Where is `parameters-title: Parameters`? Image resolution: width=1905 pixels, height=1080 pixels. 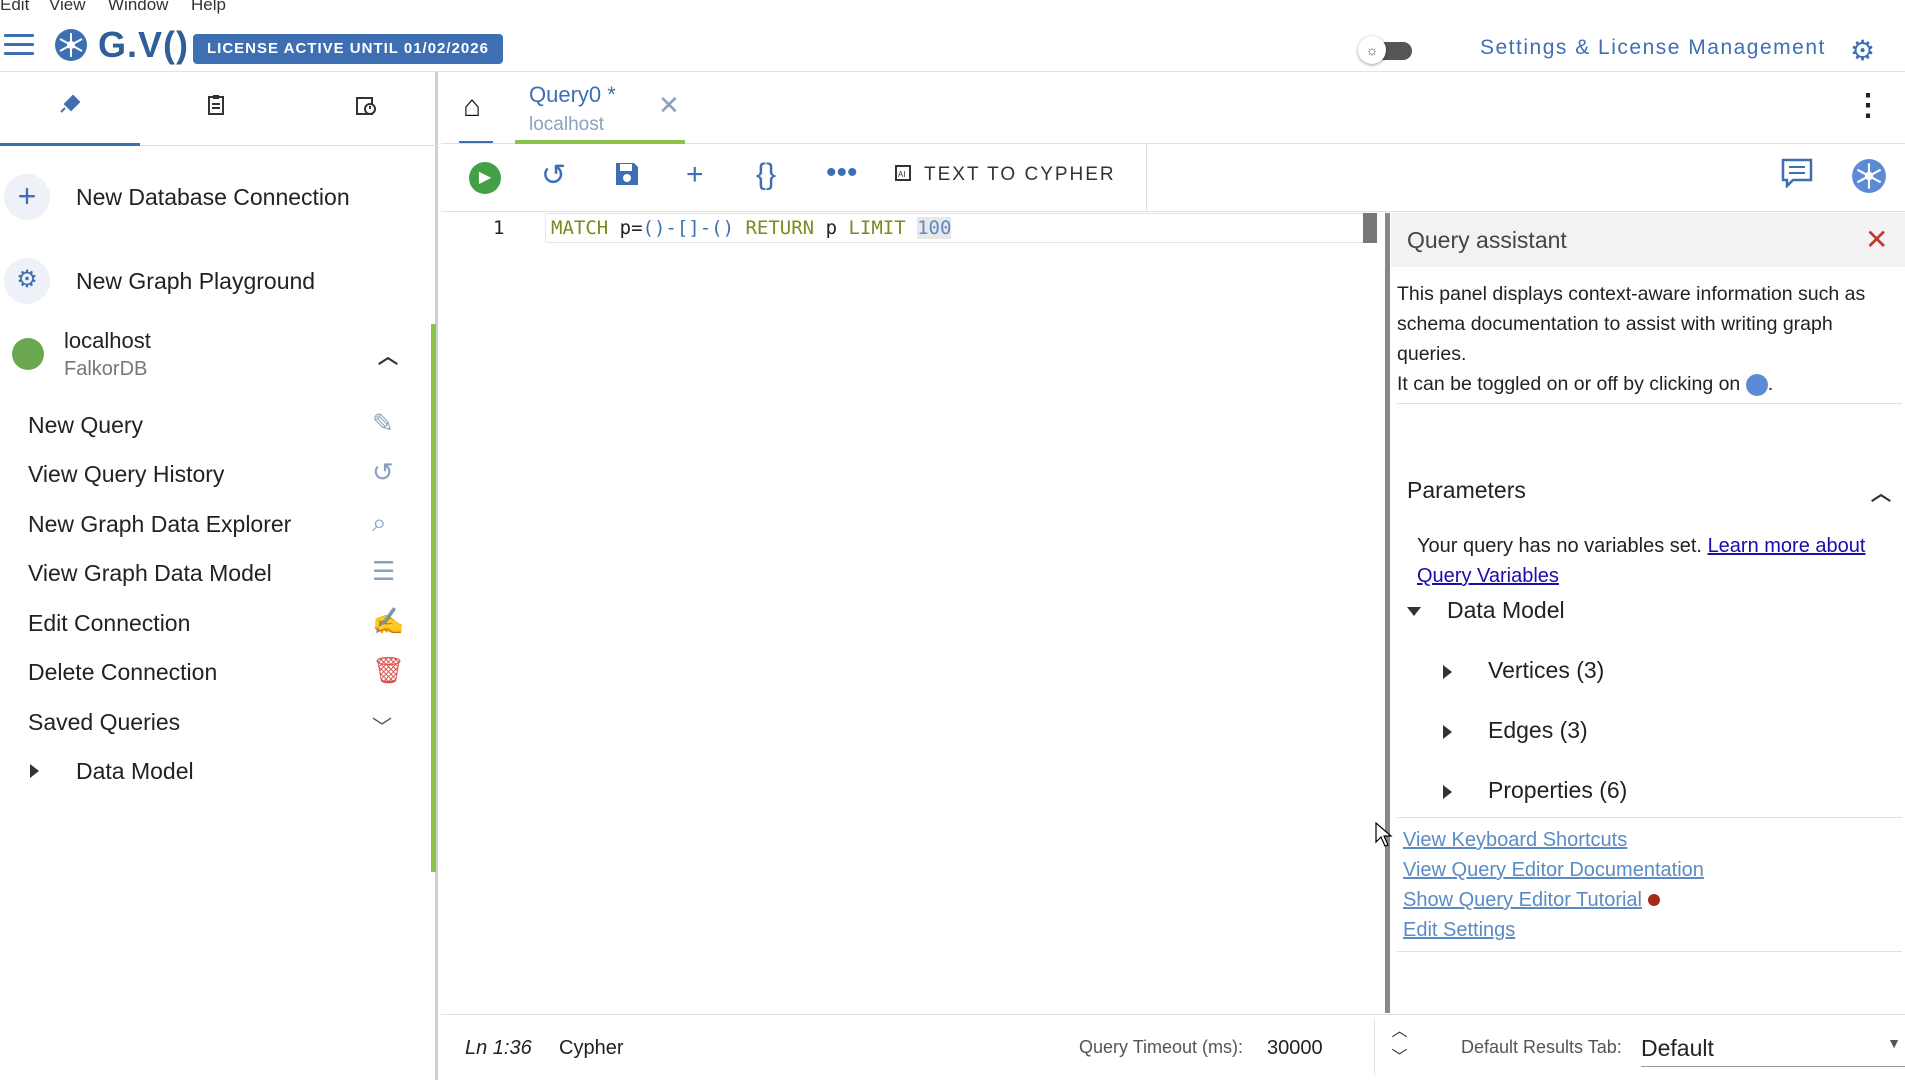 parameters-title: Parameters is located at coordinates (1466, 490).